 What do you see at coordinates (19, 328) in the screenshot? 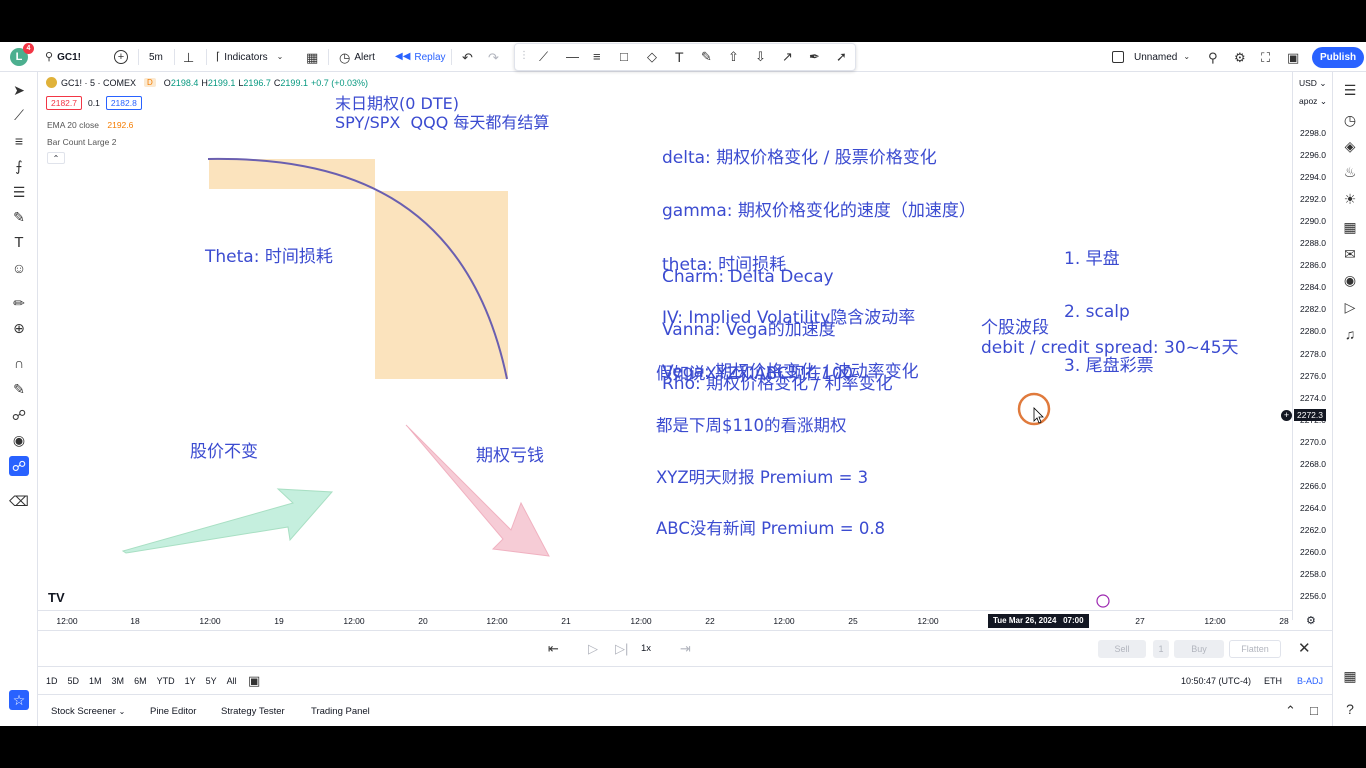
I see `zoom-in-icon: ⊕` at bounding box center [19, 328].